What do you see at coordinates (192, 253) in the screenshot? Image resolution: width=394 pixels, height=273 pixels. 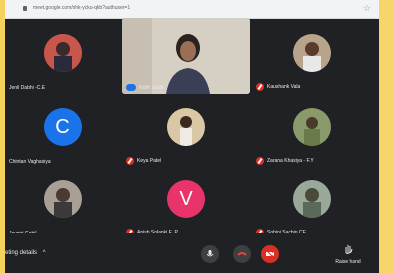 I see `meeting-control-bar: eting details ^ Raise hand` at bounding box center [192, 253].